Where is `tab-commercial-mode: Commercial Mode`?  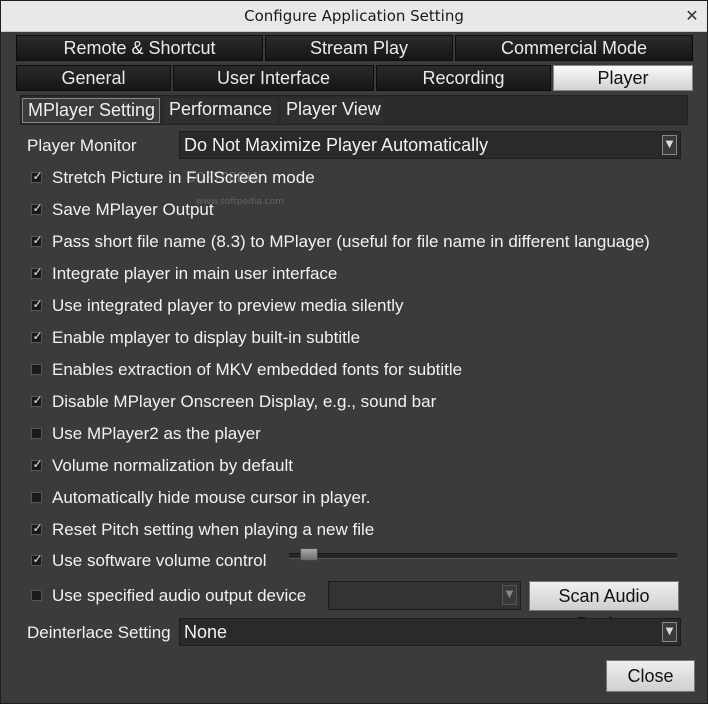 tab-commercial-mode: Commercial Mode is located at coordinates (574, 48).